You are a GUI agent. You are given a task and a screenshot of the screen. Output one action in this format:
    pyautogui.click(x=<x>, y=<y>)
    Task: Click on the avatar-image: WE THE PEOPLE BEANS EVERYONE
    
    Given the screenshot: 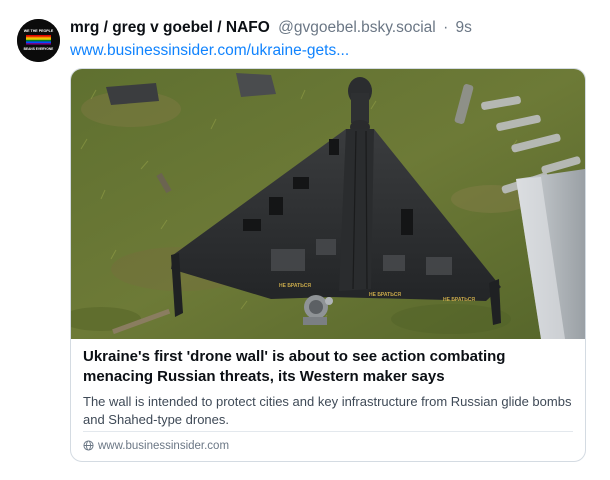 What is the action you would take?
    pyautogui.click(x=38, y=40)
    